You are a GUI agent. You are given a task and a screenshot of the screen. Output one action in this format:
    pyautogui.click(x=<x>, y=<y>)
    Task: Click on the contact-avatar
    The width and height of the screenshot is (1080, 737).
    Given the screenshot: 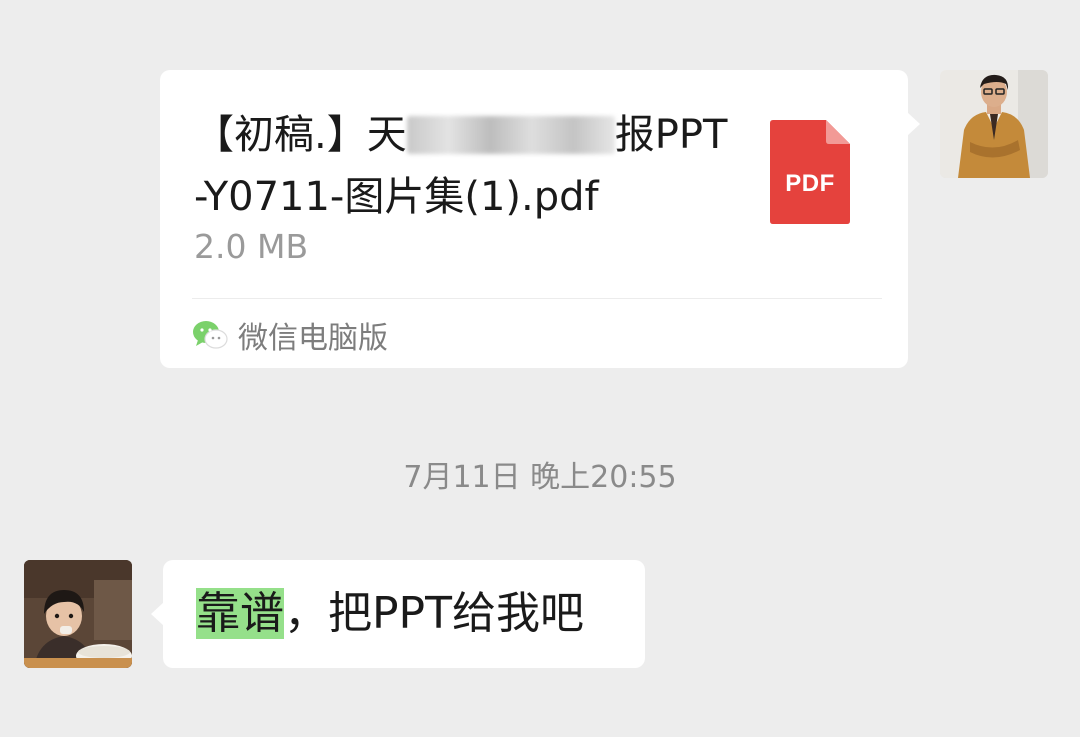 What is the action you would take?
    pyautogui.click(x=78, y=614)
    